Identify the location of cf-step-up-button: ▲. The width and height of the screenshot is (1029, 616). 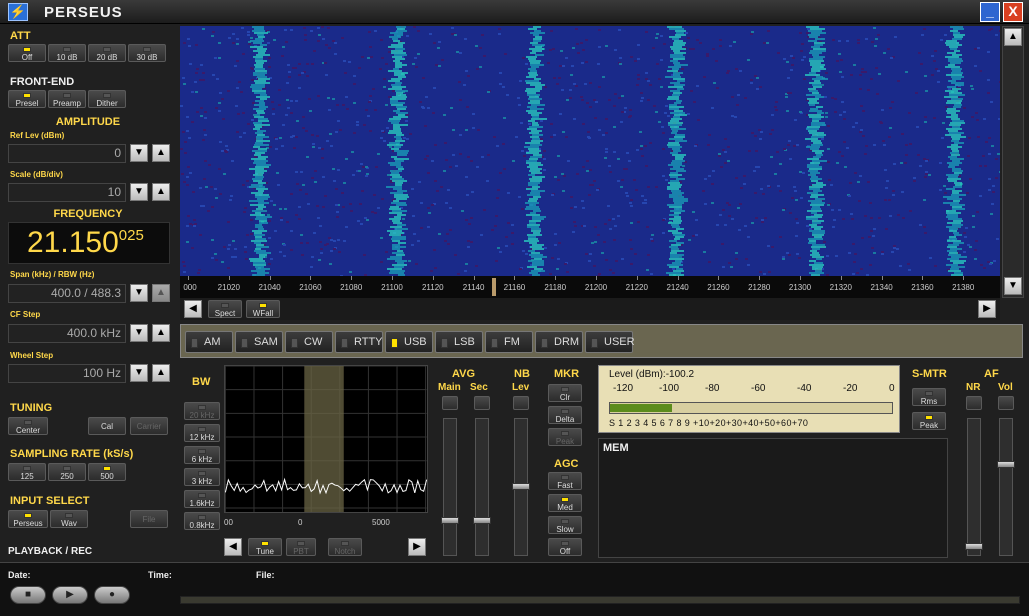
(161, 333).